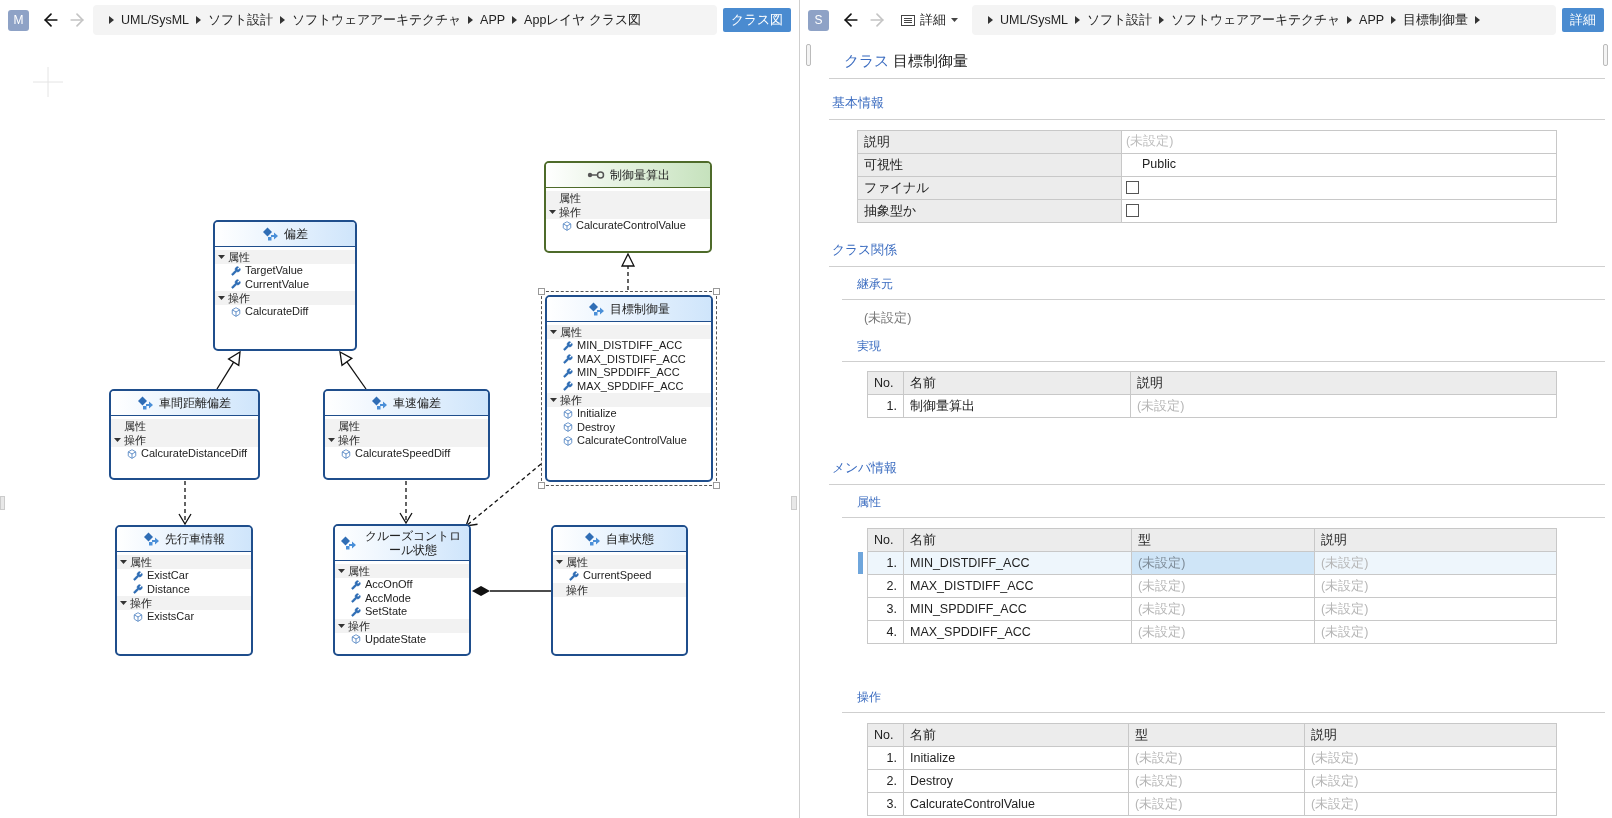 This screenshot has width=1612, height=818. What do you see at coordinates (277, 284) in the screenshot?
I see `attribute-name: CurrentValue` at bounding box center [277, 284].